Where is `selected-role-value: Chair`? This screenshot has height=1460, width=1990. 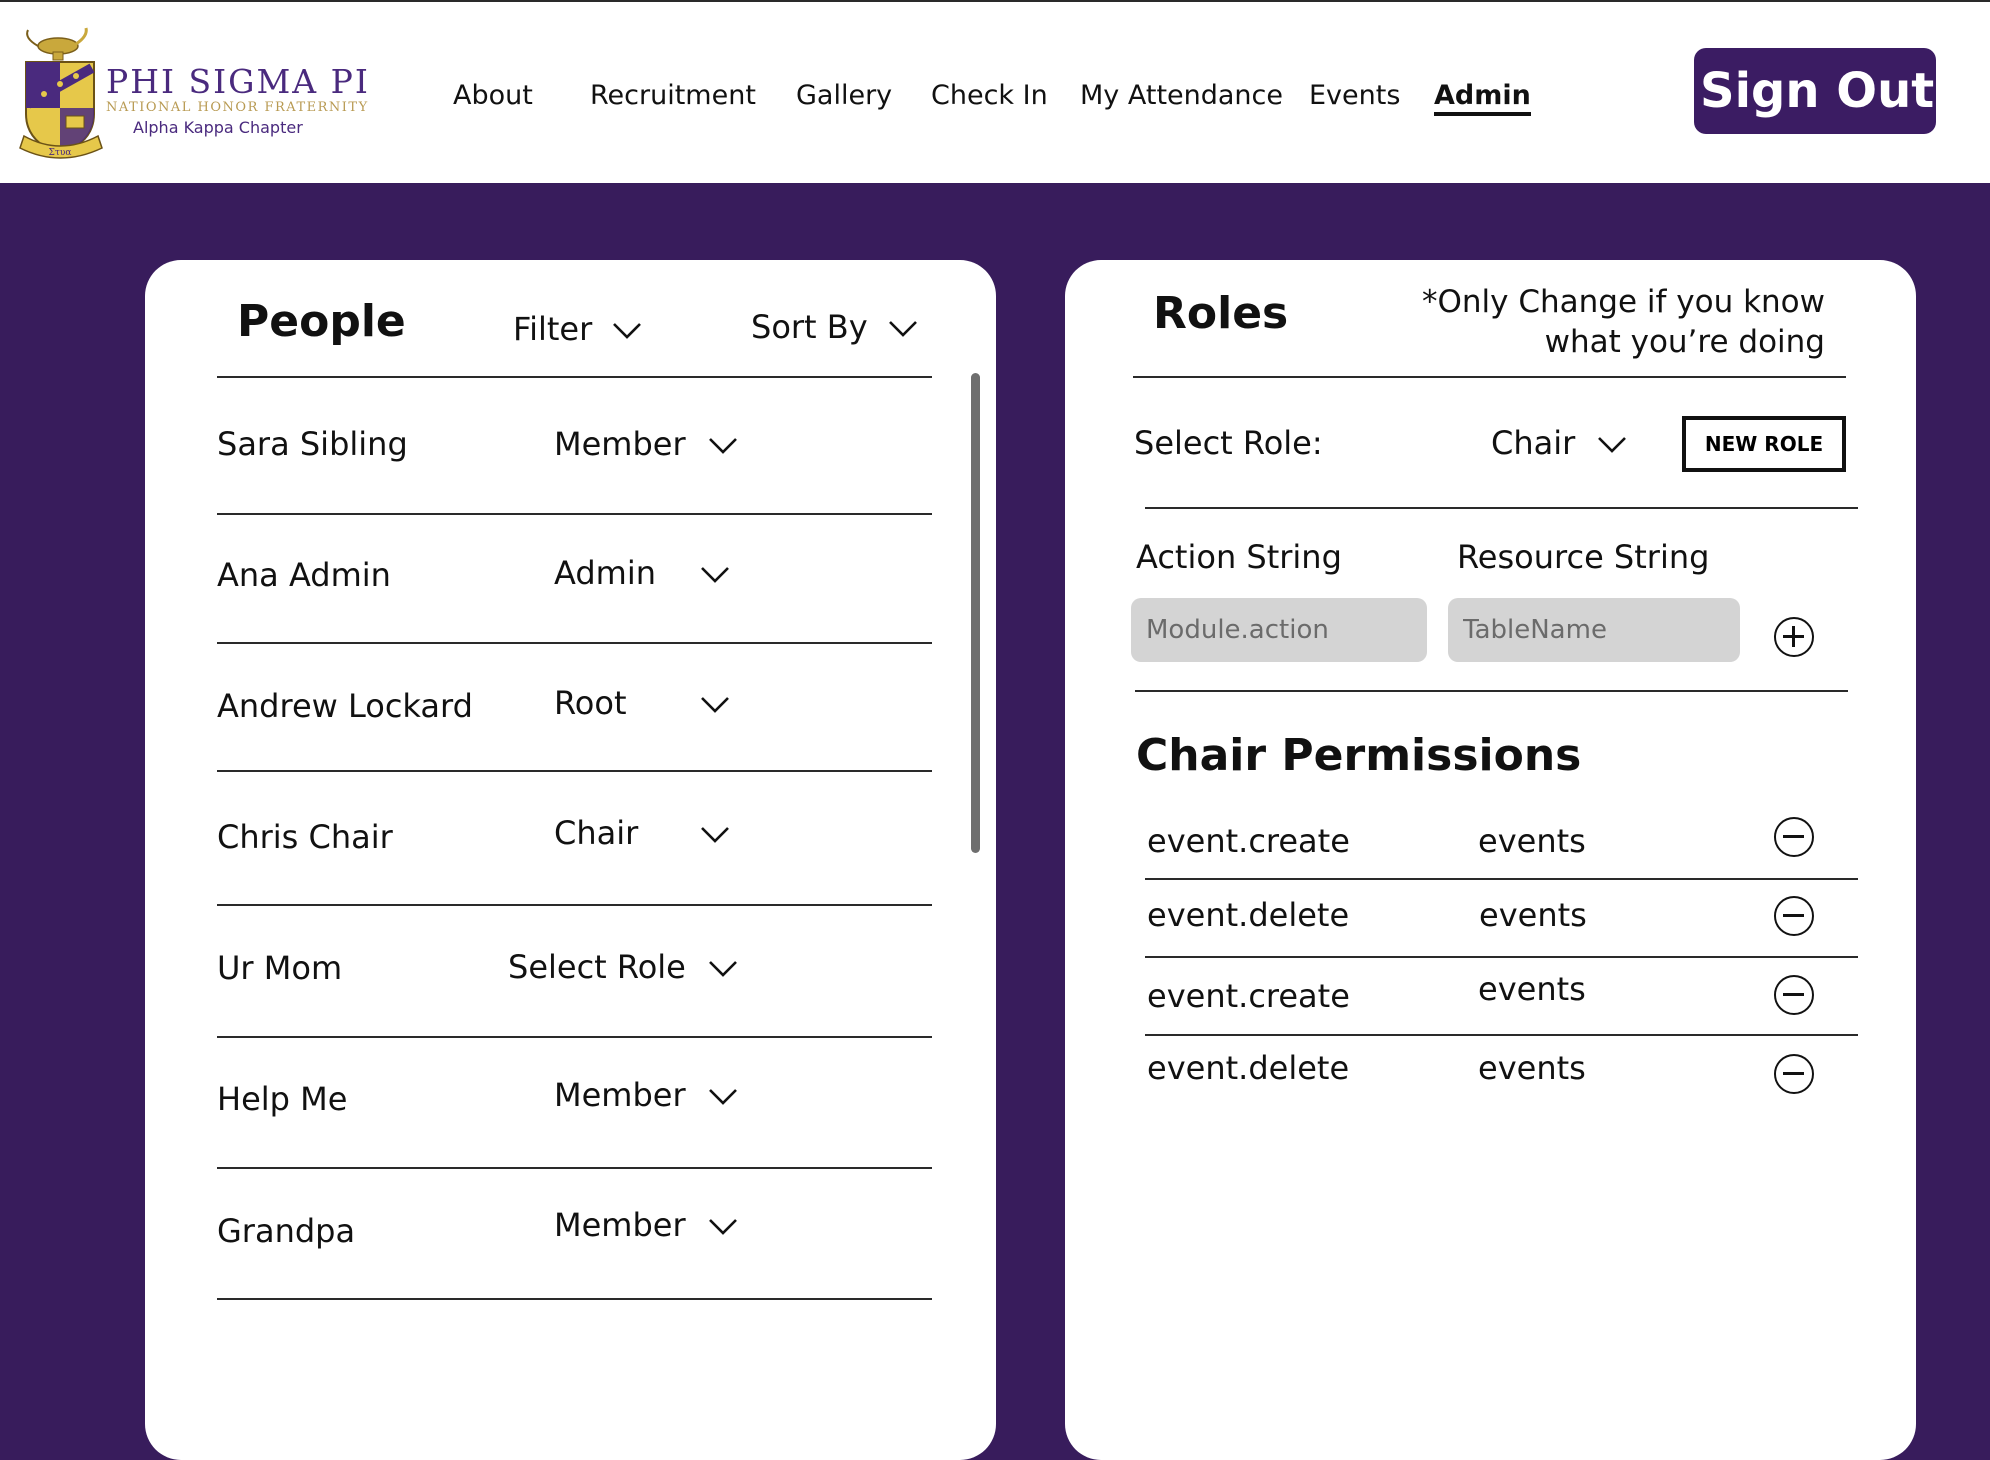 selected-role-value: Chair is located at coordinates (1533, 443).